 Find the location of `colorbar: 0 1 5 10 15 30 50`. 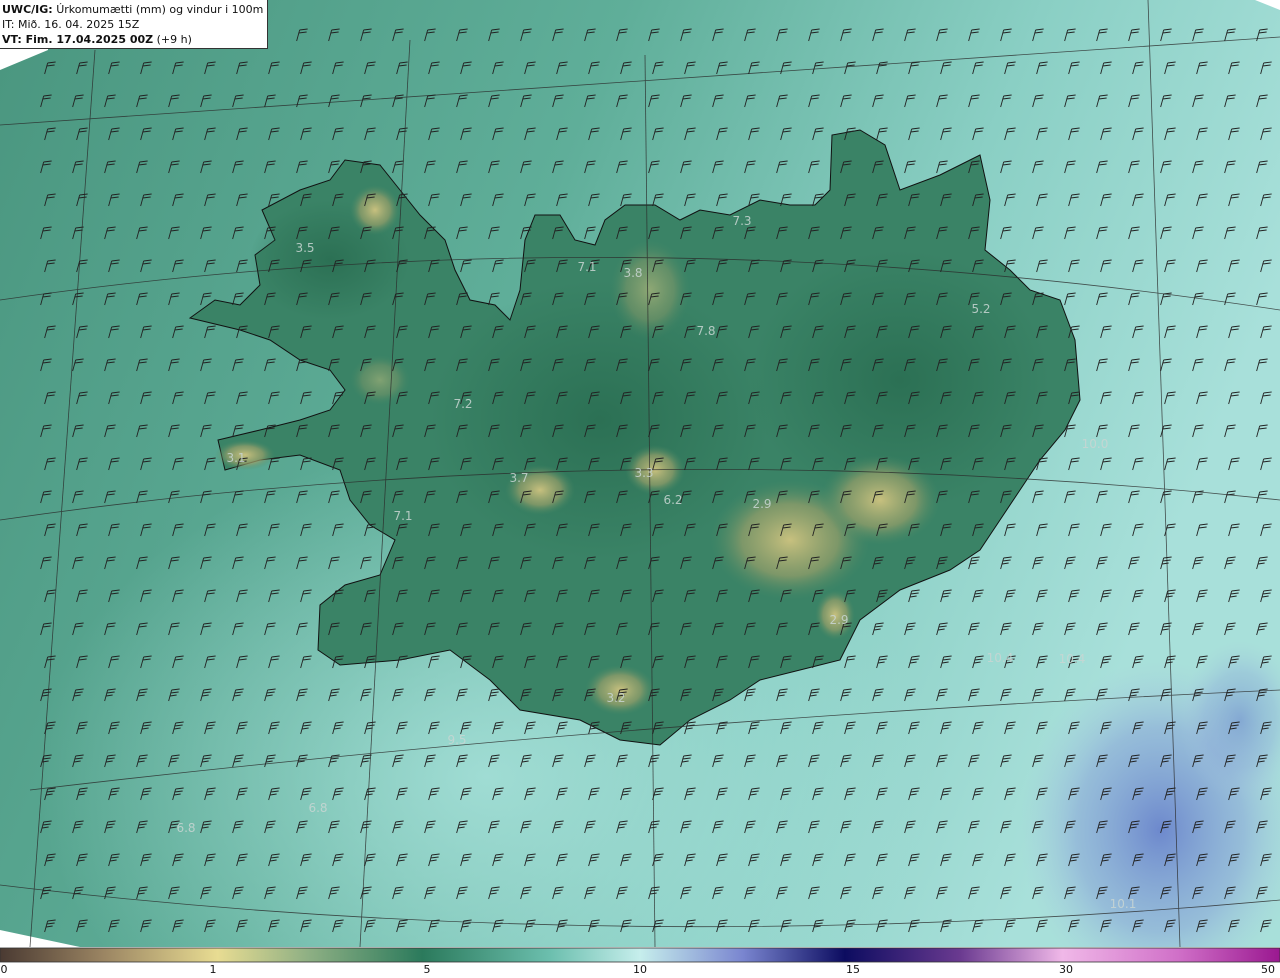

colorbar: 0 1 5 10 15 30 50 is located at coordinates (640, 962).